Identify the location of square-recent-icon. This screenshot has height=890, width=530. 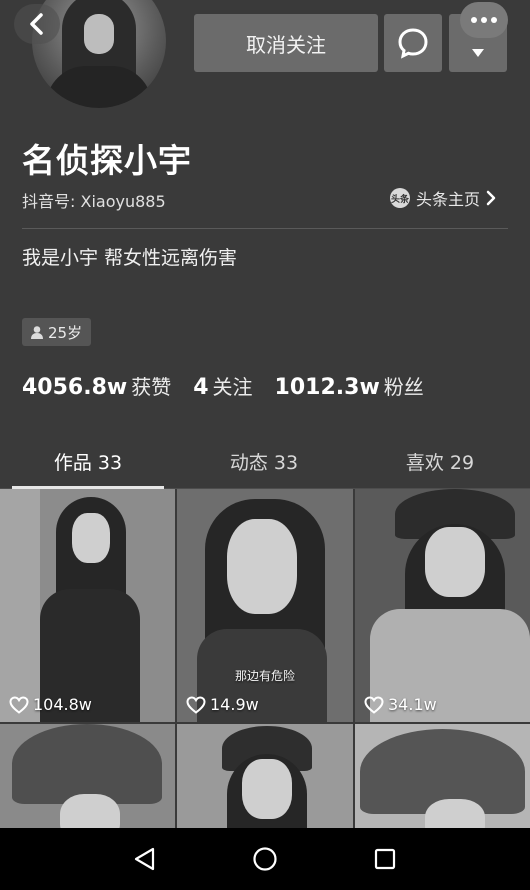
(385, 859).